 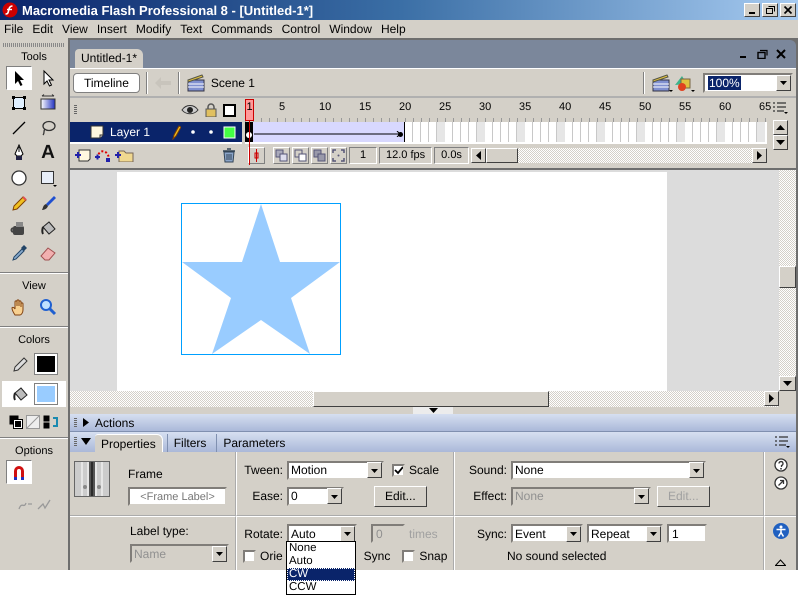 What do you see at coordinates (106, 82) in the screenshot?
I see `timeline-button: Timeline` at bounding box center [106, 82].